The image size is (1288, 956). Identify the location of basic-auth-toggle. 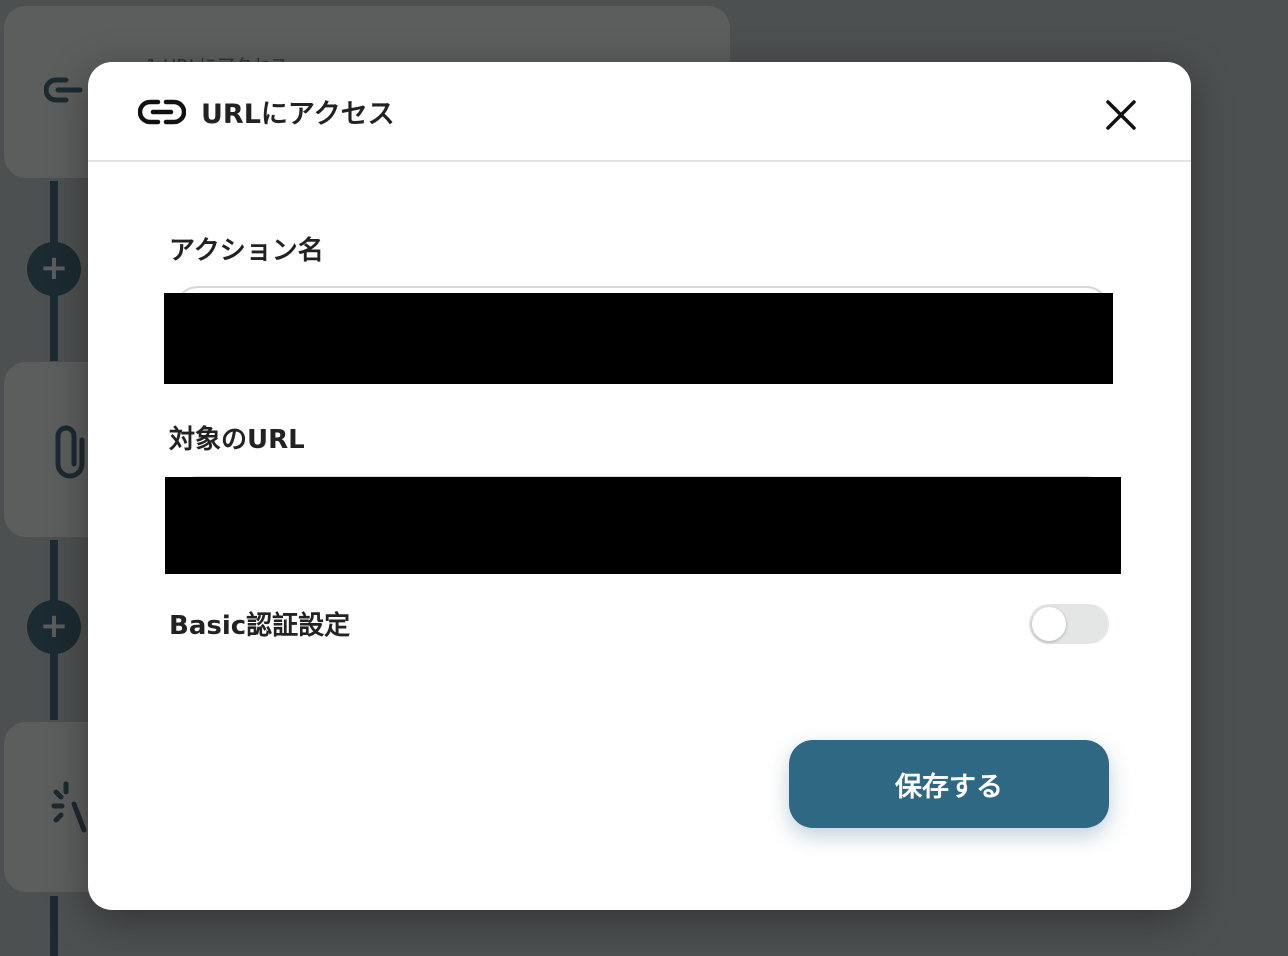
(1069, 624).